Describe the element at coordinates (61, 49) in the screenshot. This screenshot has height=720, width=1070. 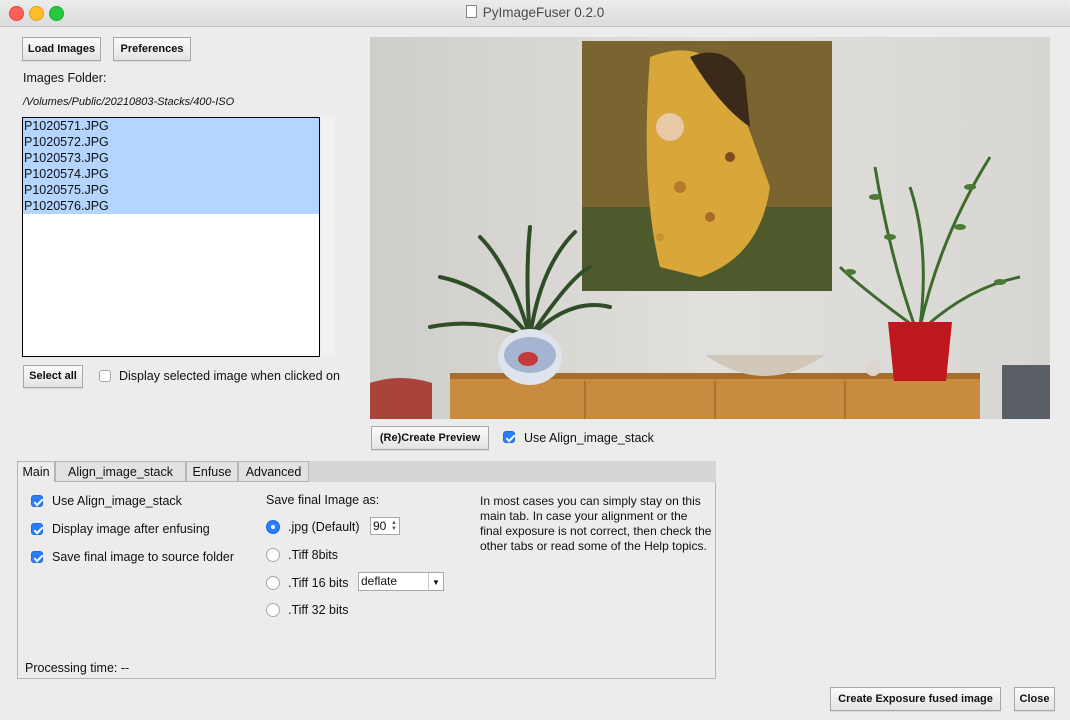
I see `load-images-button: Load Images` at that location.